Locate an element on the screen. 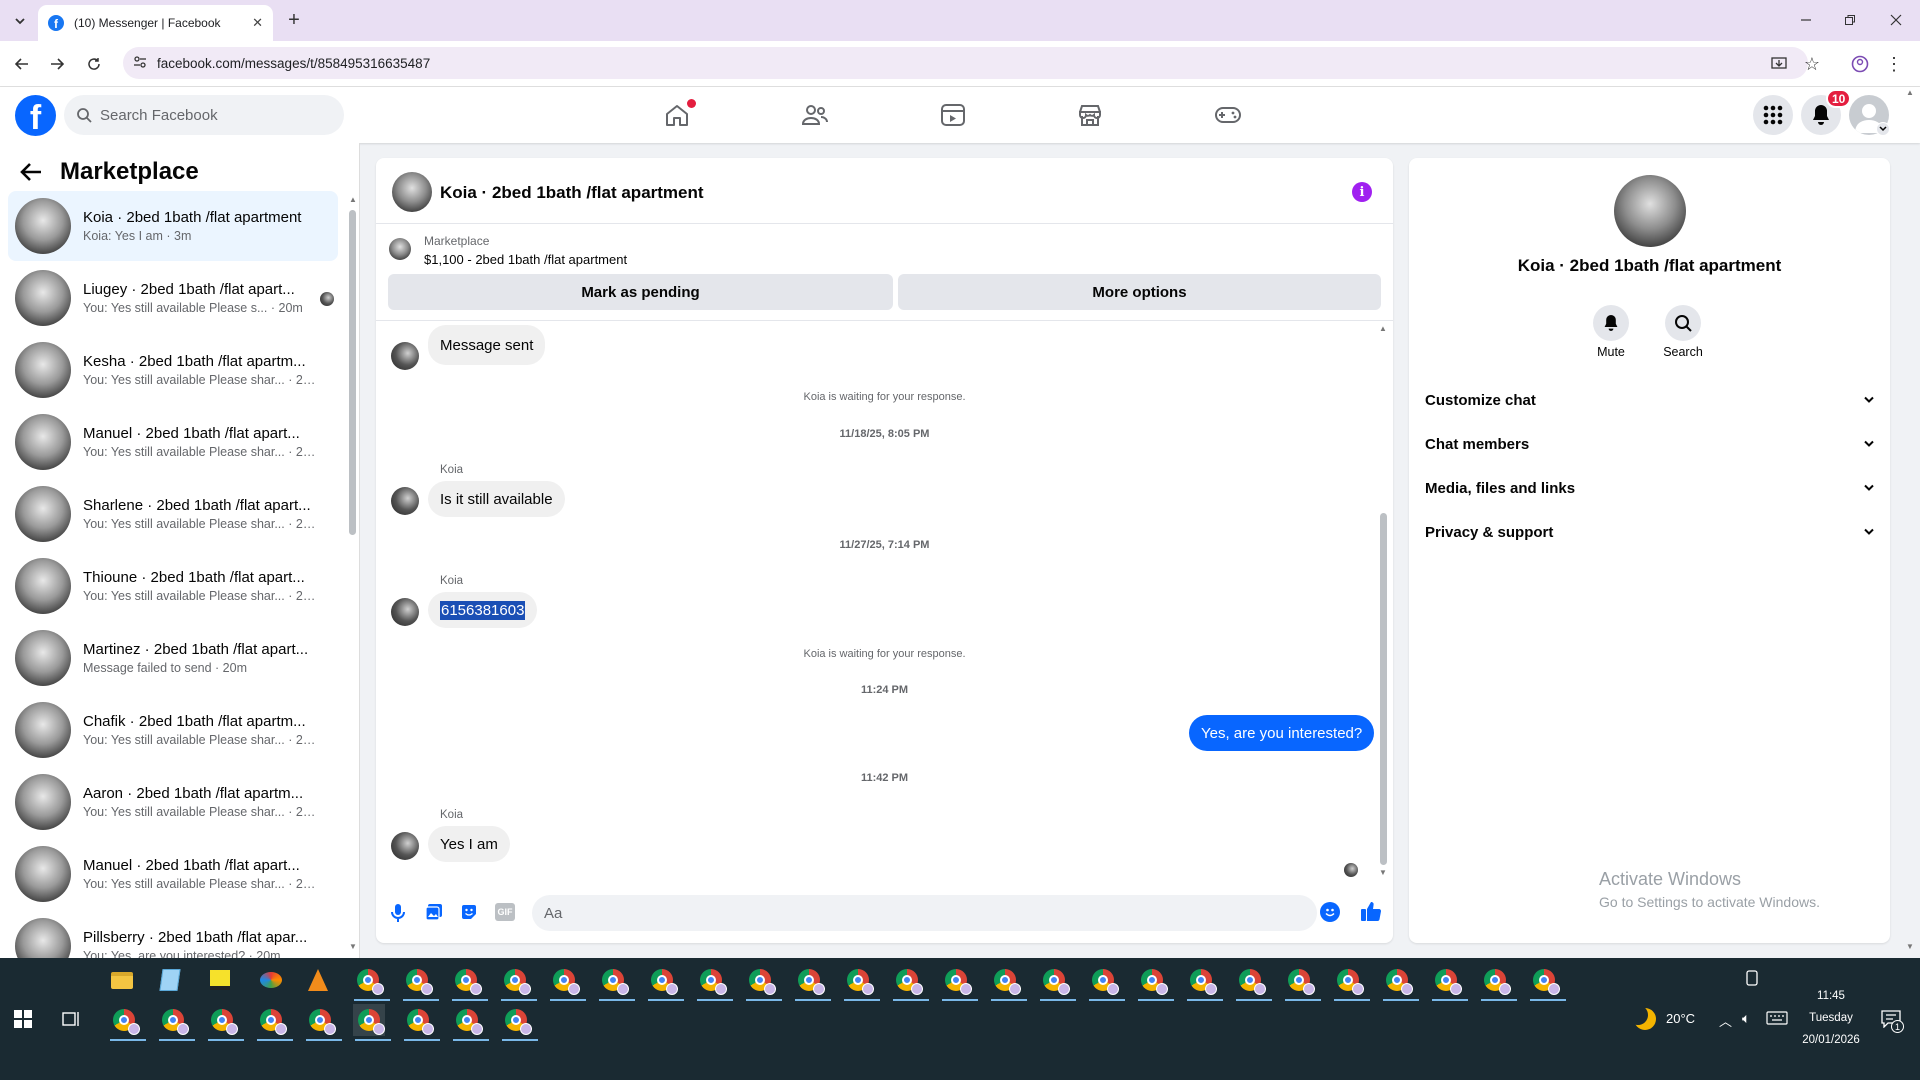 The width and height of the screenshot is (1920, 1080). vlc-player-icon is located at coordinates (318, 980).